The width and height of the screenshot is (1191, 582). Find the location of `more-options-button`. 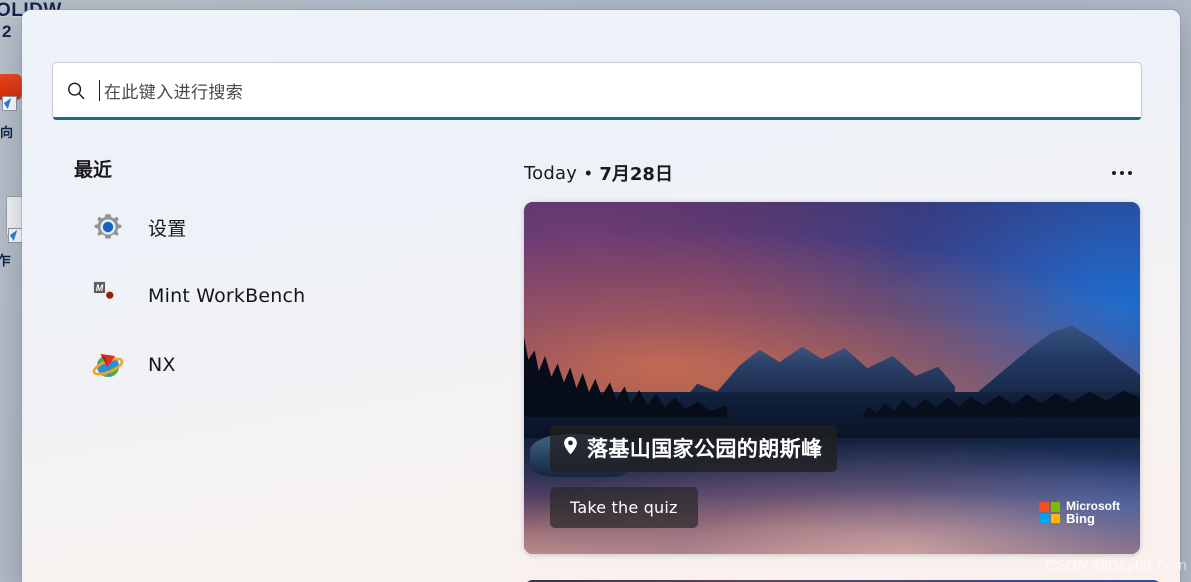

more-options-button is located at coordinates (1122, 173).